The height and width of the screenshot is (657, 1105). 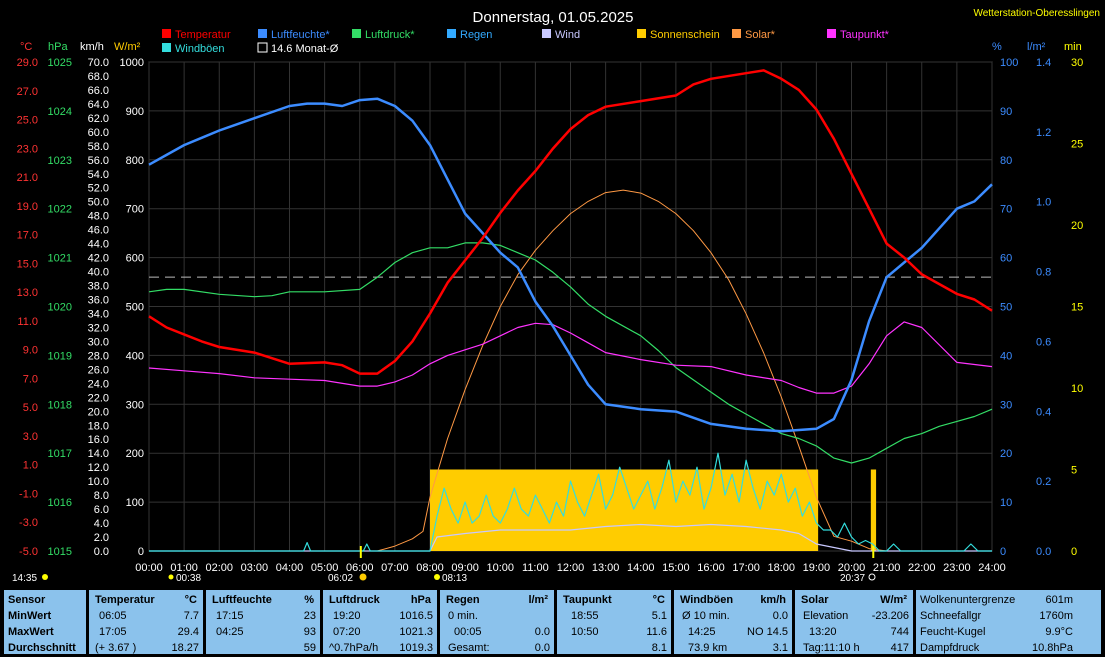 What do you see at coordinates (953, 632) in the screenshot?
I see `wetbulb-label: Feucht-Kugel` at bounding box center [953, 632].